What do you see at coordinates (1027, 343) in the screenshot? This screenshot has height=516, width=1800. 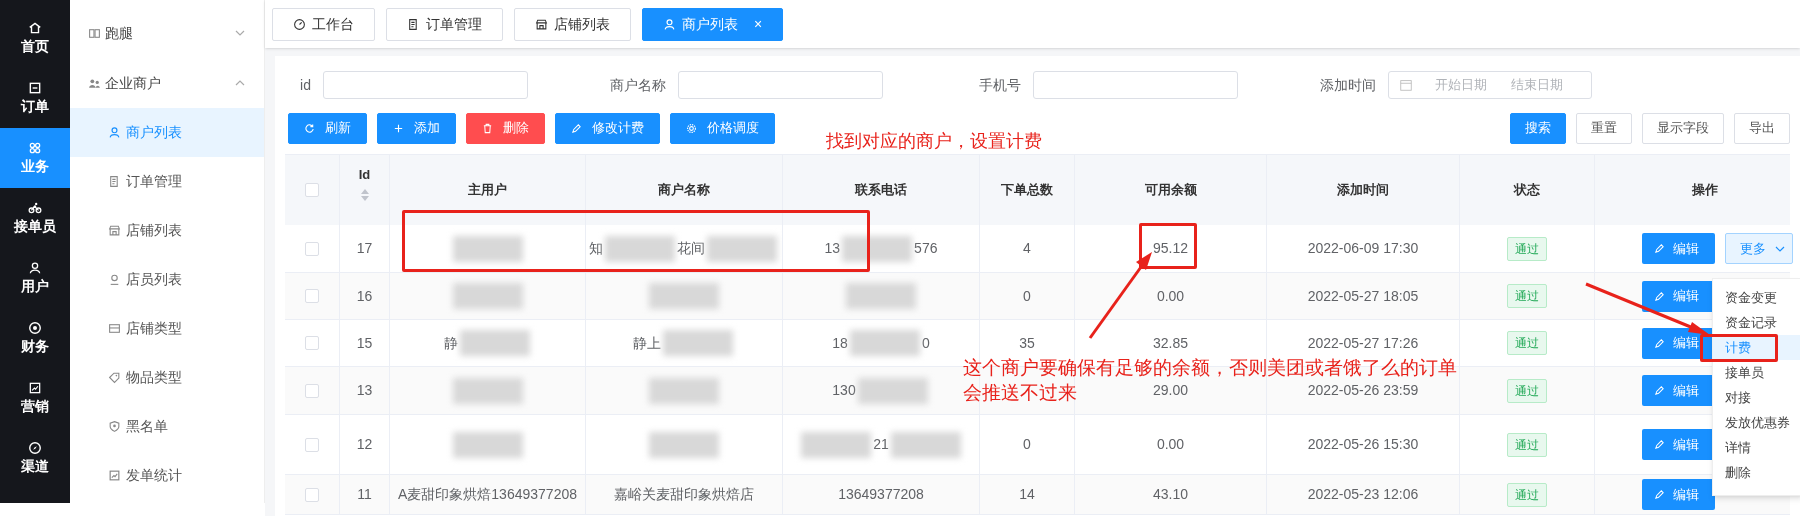 I see `table-cell-text: 35` at bounding box center [1027, 343].